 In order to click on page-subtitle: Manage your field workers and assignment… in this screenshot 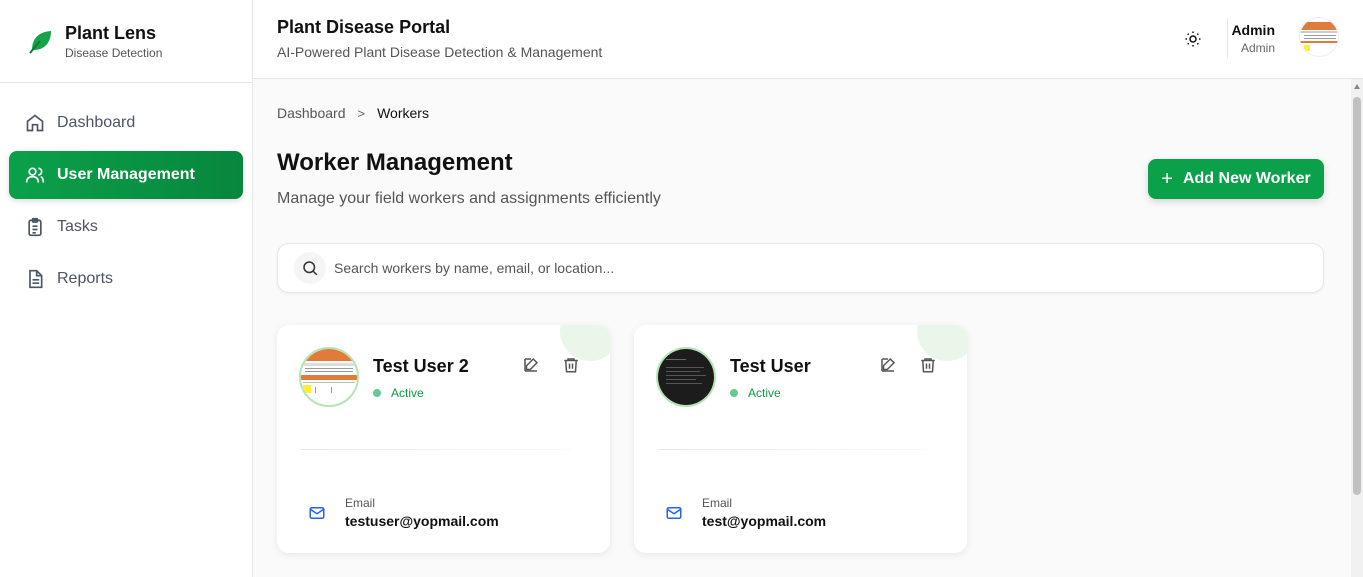, I will do `click(469, 198)`.